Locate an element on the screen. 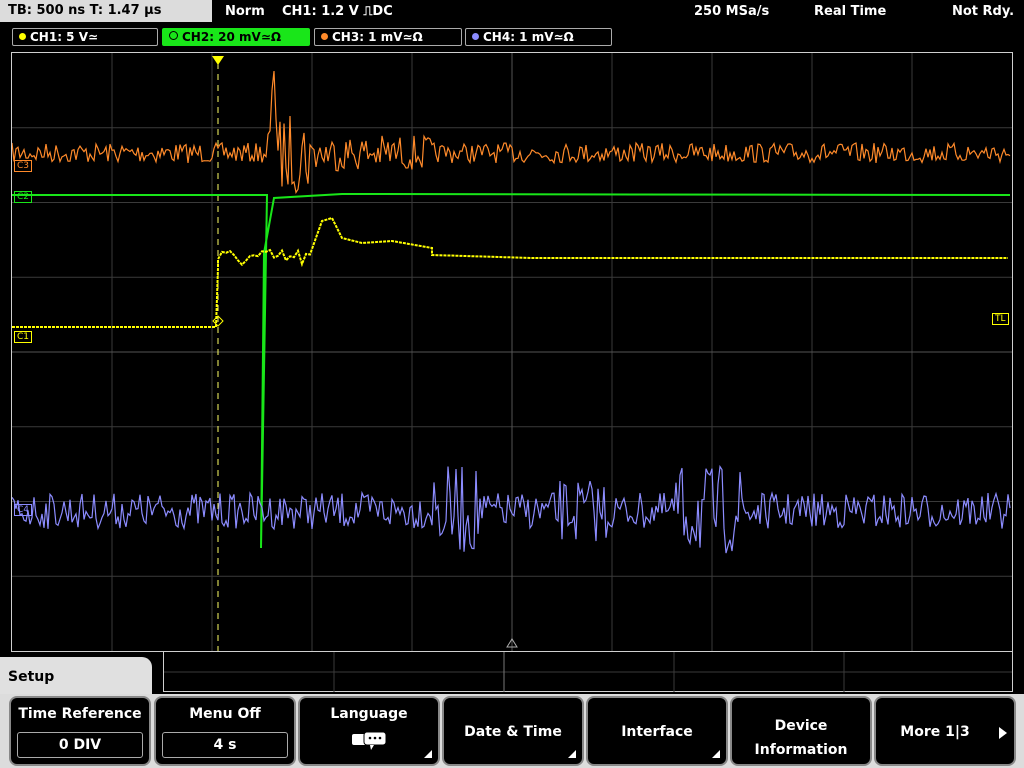  device-information-softkey: Device Information is located at coordinates (801, 731).